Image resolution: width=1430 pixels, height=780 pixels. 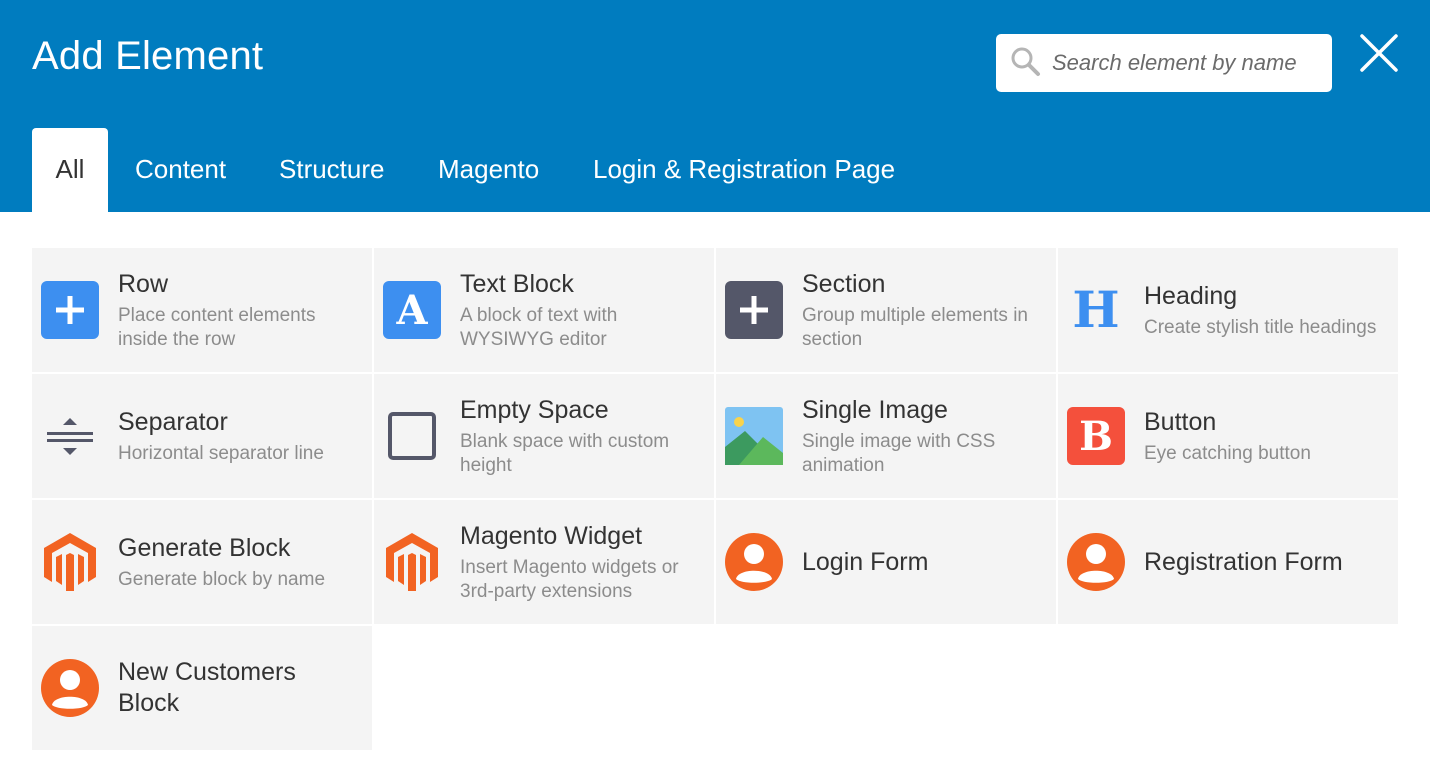 I want to click on element-name: Separator, so click(x=173, y=421).